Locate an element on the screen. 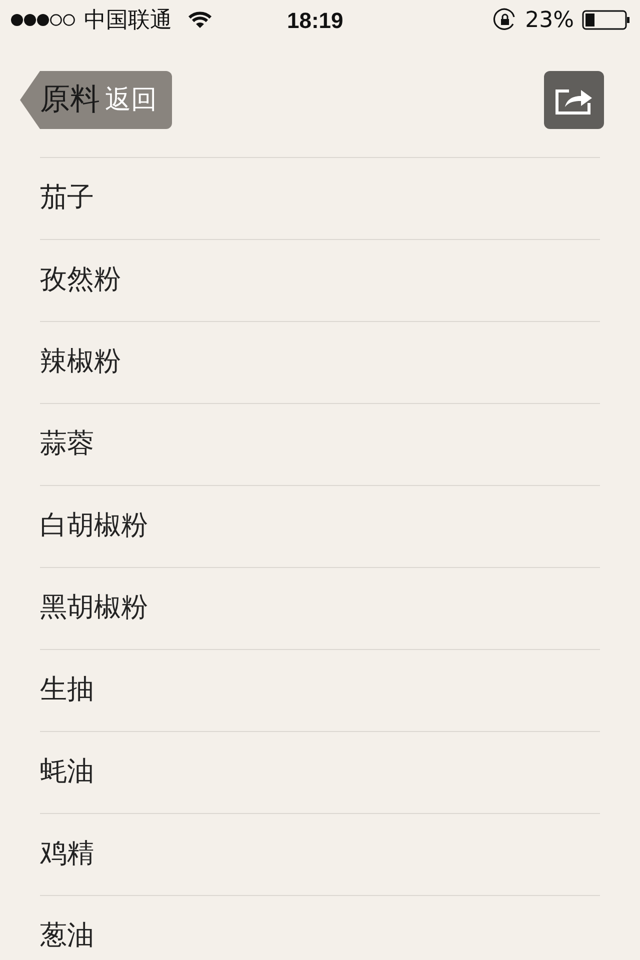 This screenshot has height=960, width=640. battery-icon is located at coordinates (606, 20).